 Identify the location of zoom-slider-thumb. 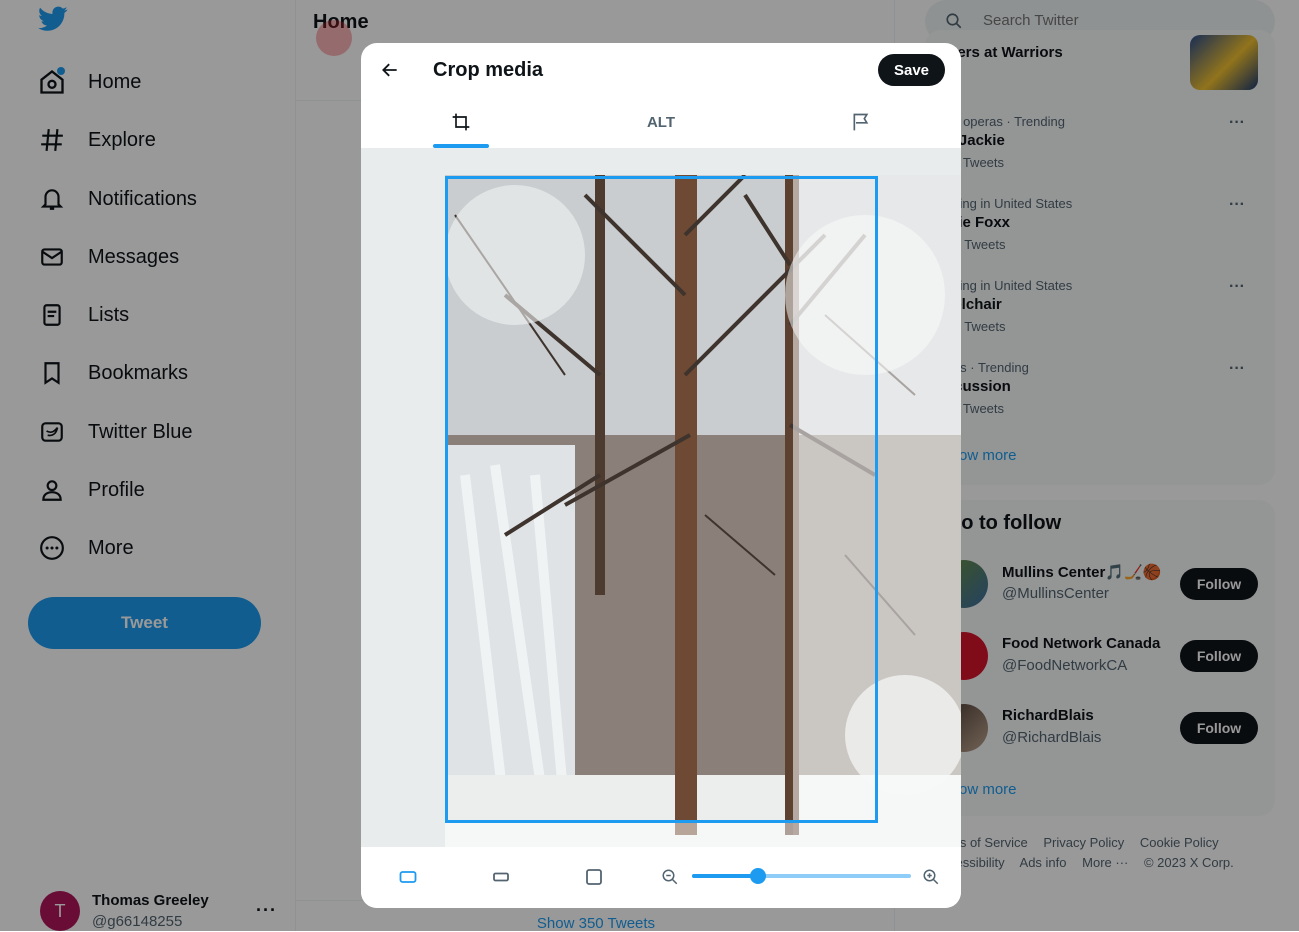
(757, 876).